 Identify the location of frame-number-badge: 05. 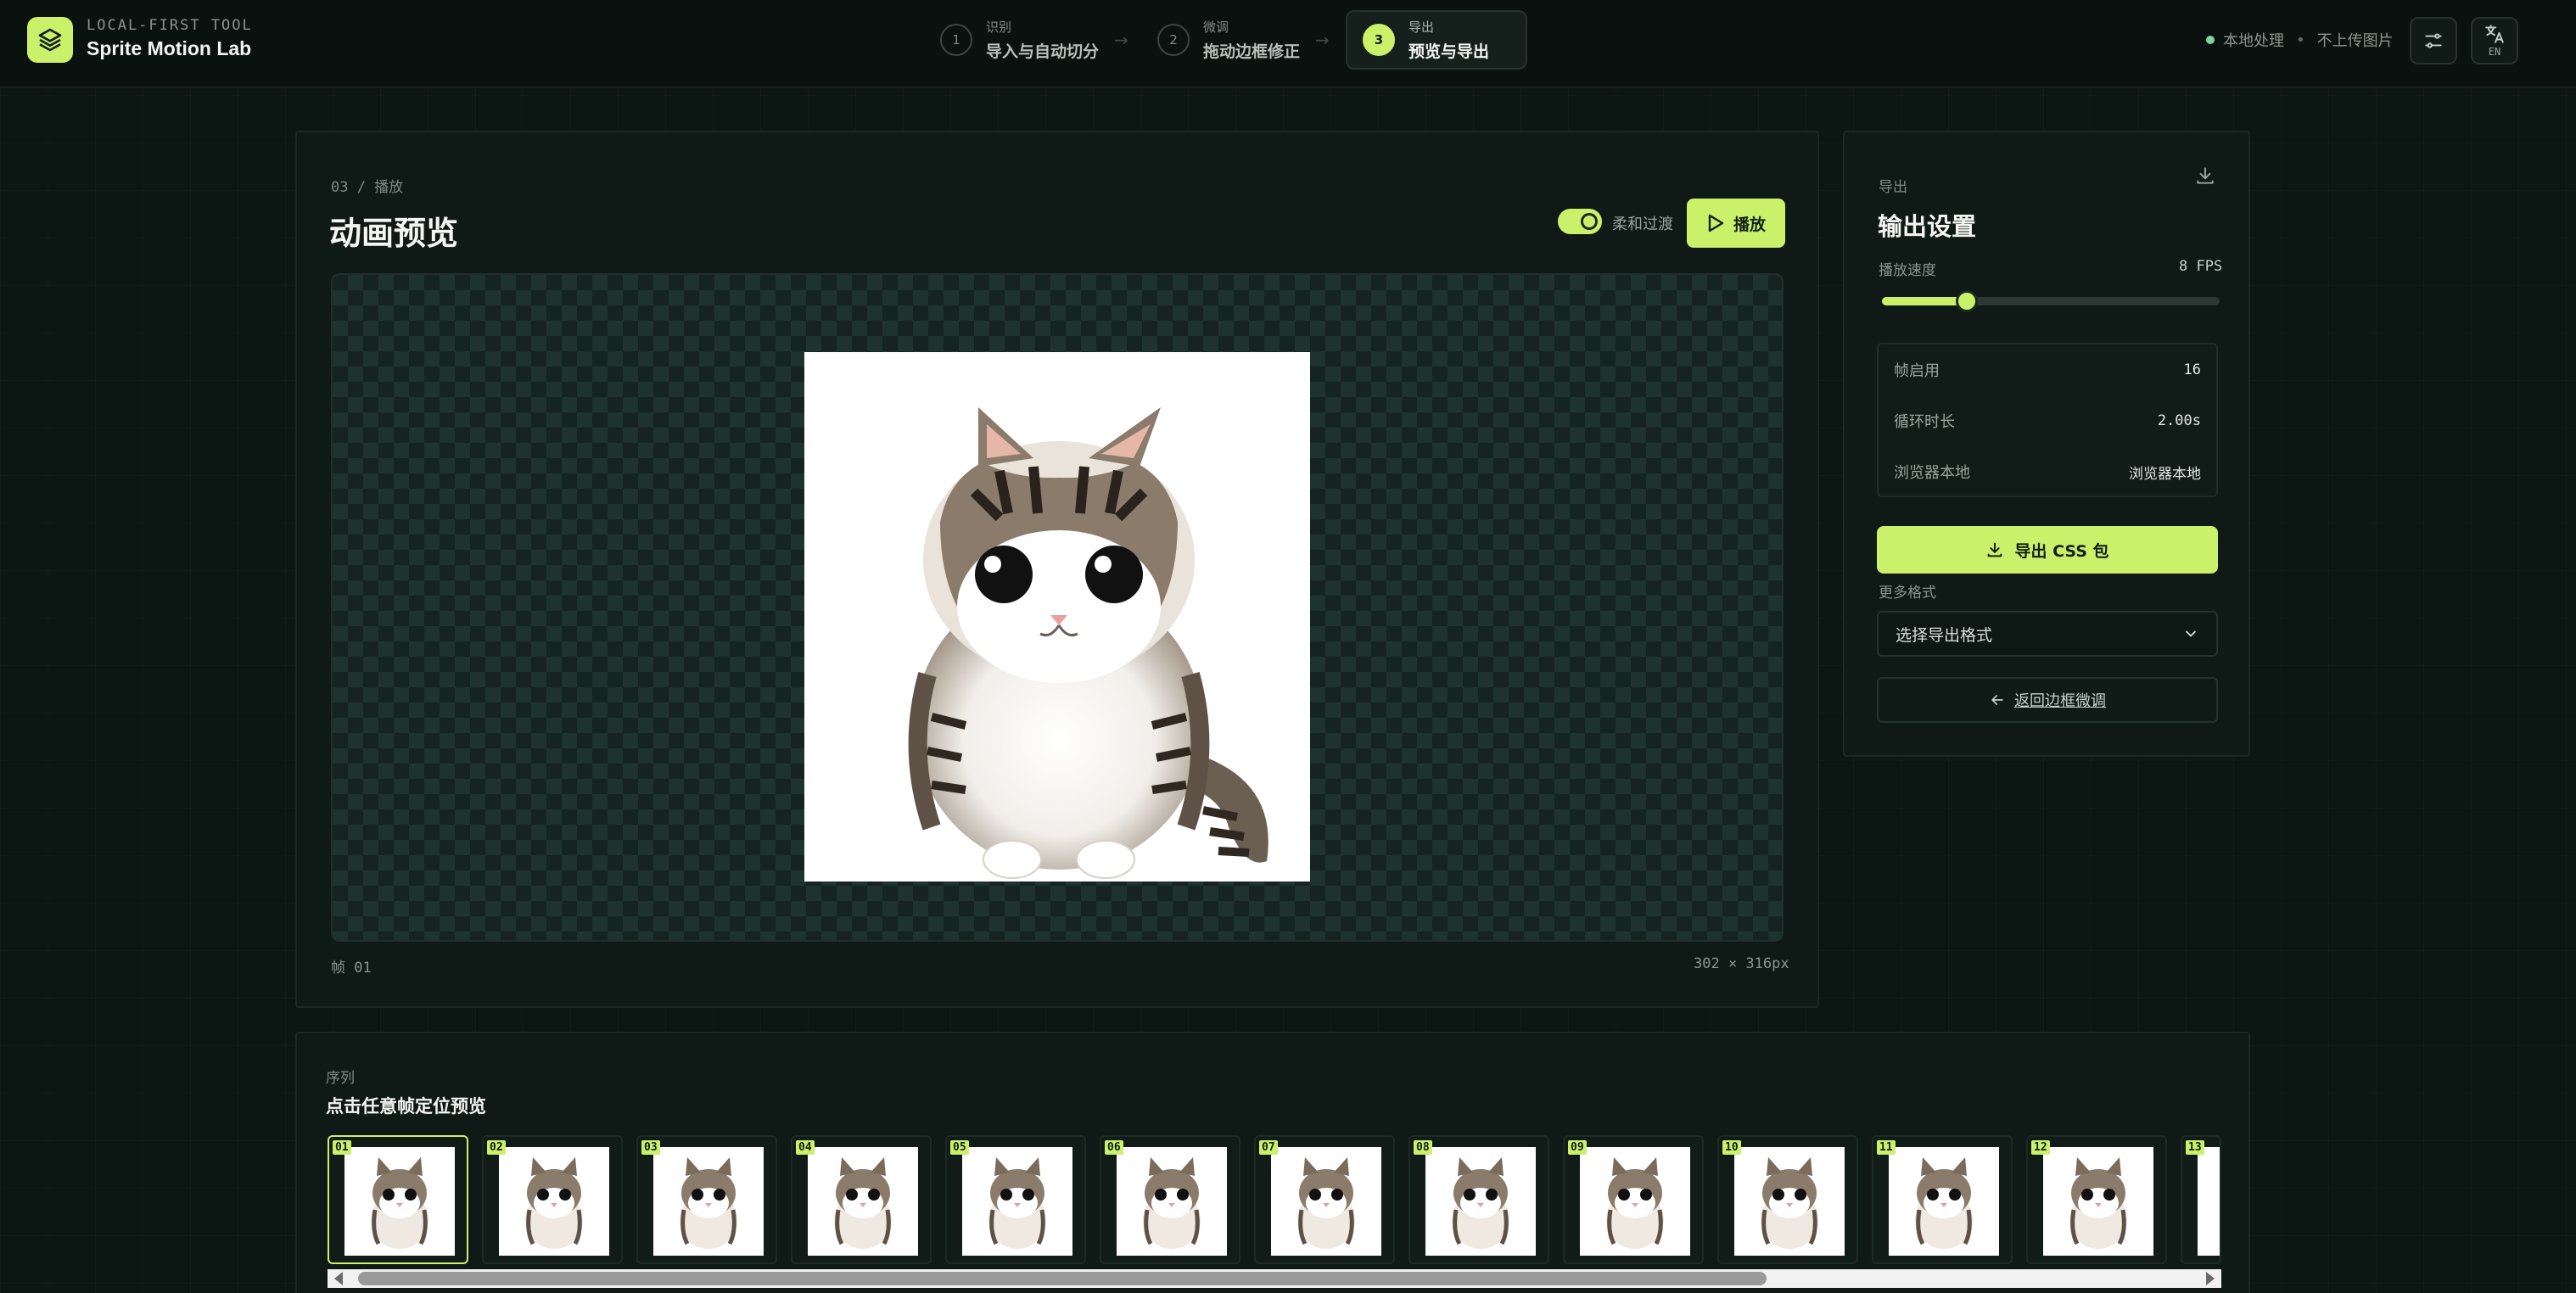
(960, 1147).